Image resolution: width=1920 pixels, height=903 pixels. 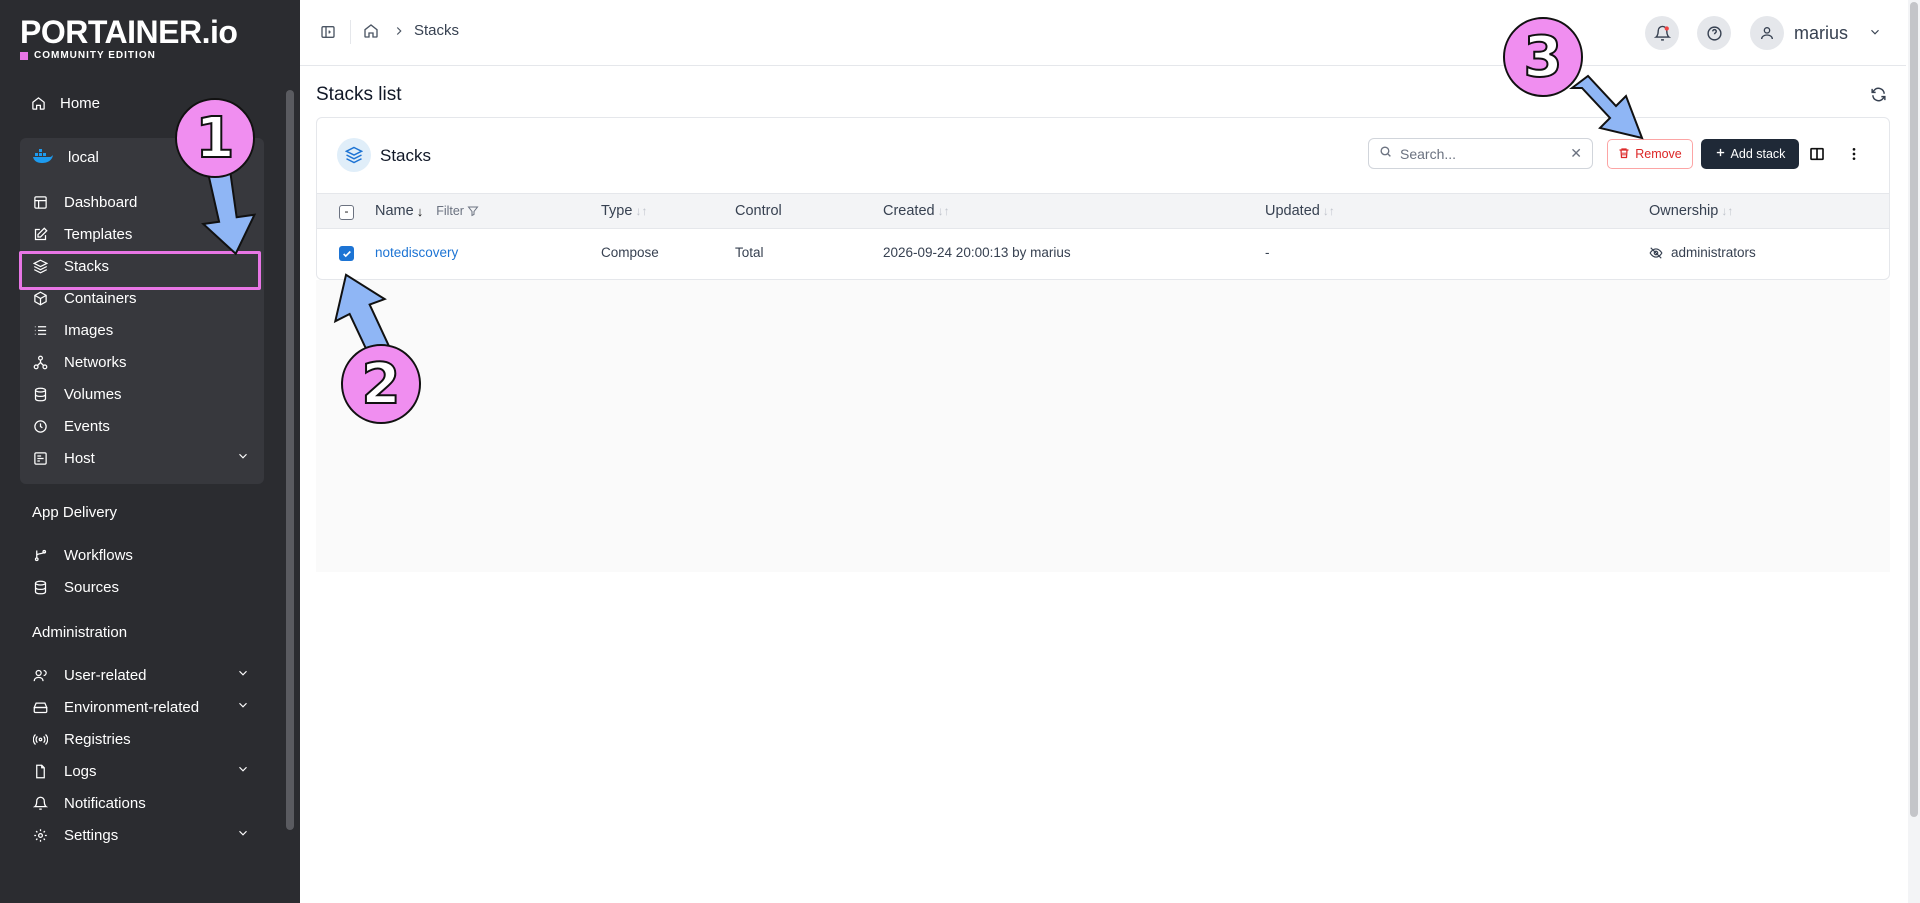 What do you see at coordinates (141, 739) in the screenshot?
I see `sidebar-item-registries: Registries` at bounding box center [141, 739].